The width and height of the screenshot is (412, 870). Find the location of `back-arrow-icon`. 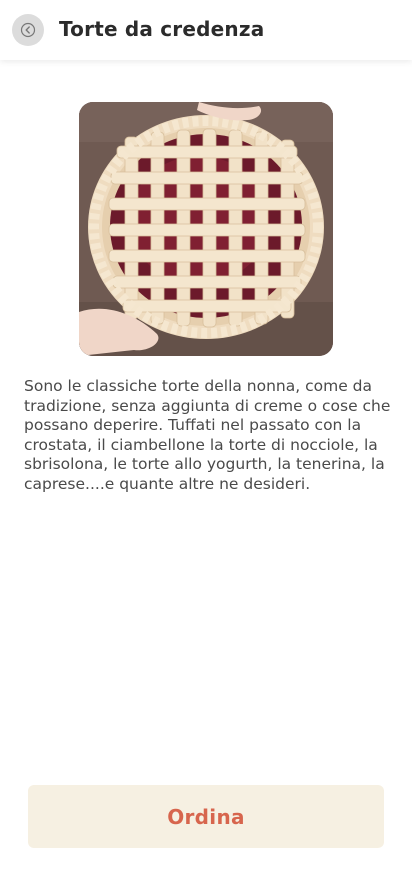

back-arrow-icon is located at coordinates (28, 30).